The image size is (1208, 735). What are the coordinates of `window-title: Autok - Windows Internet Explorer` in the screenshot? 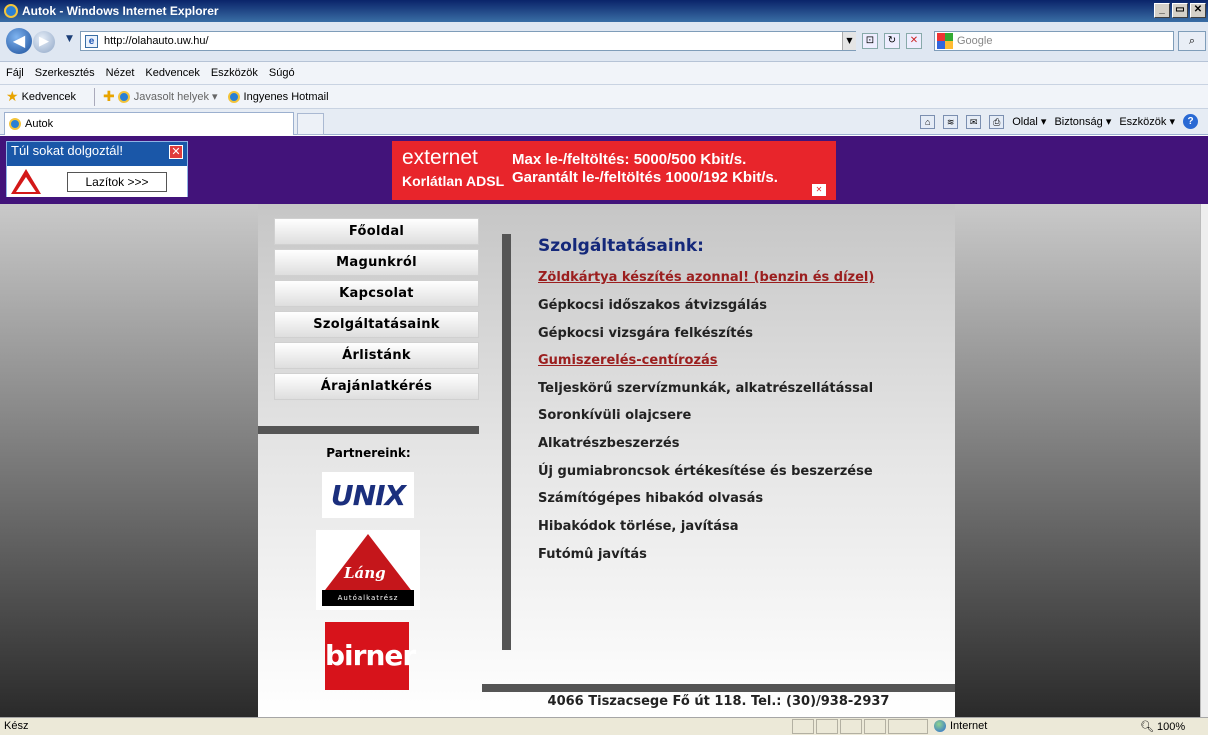 It's located at (120, 11).